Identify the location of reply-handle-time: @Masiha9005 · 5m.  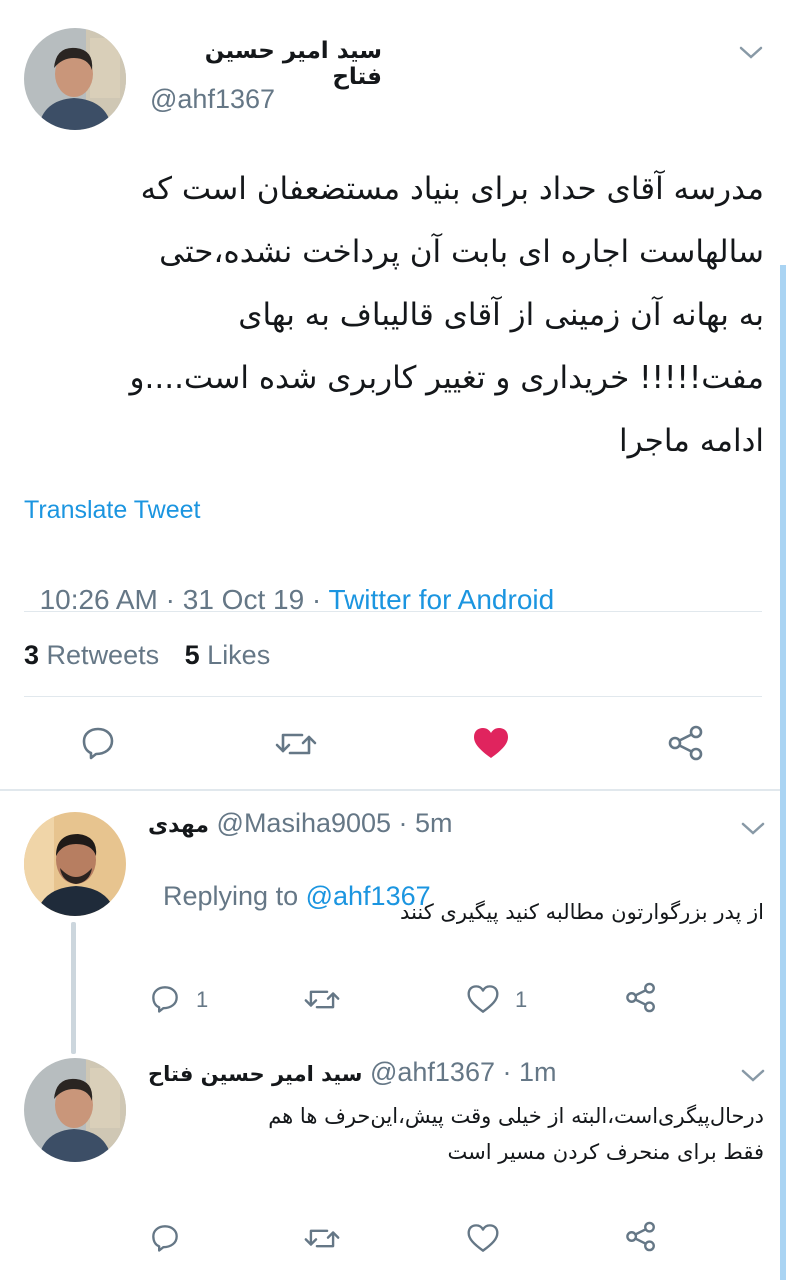
(335, 823).